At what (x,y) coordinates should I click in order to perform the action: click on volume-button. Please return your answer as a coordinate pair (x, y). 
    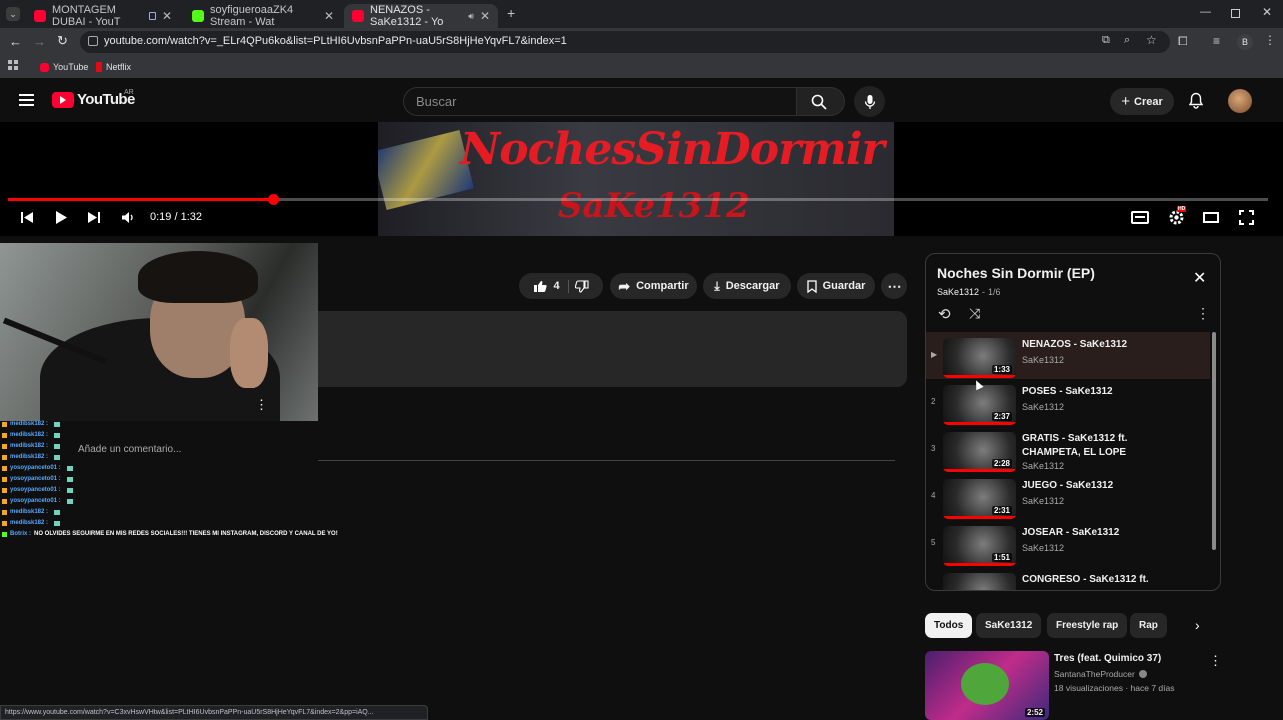
    Looking at the image, I should click on (127, 217).